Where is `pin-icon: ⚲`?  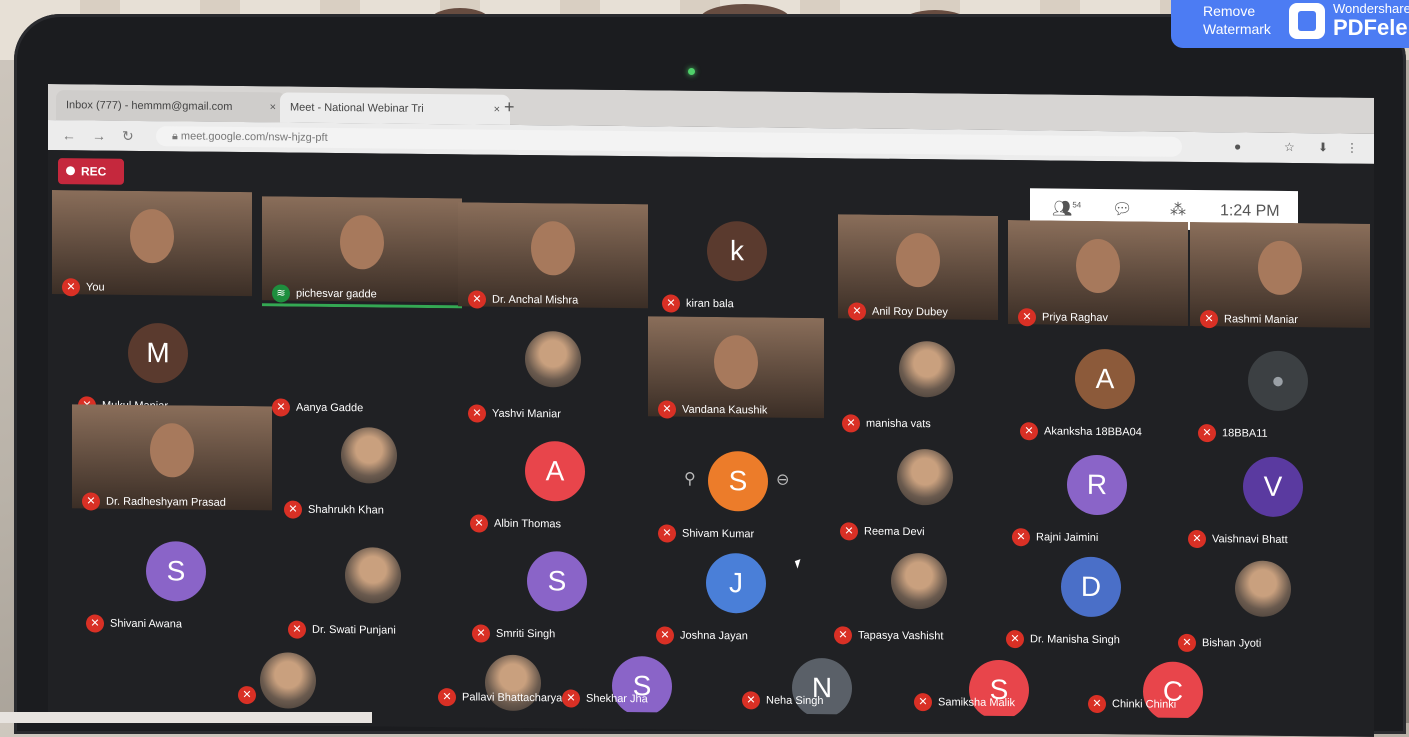
pin-icon: ⚲ is located at coordinates (690, 479).